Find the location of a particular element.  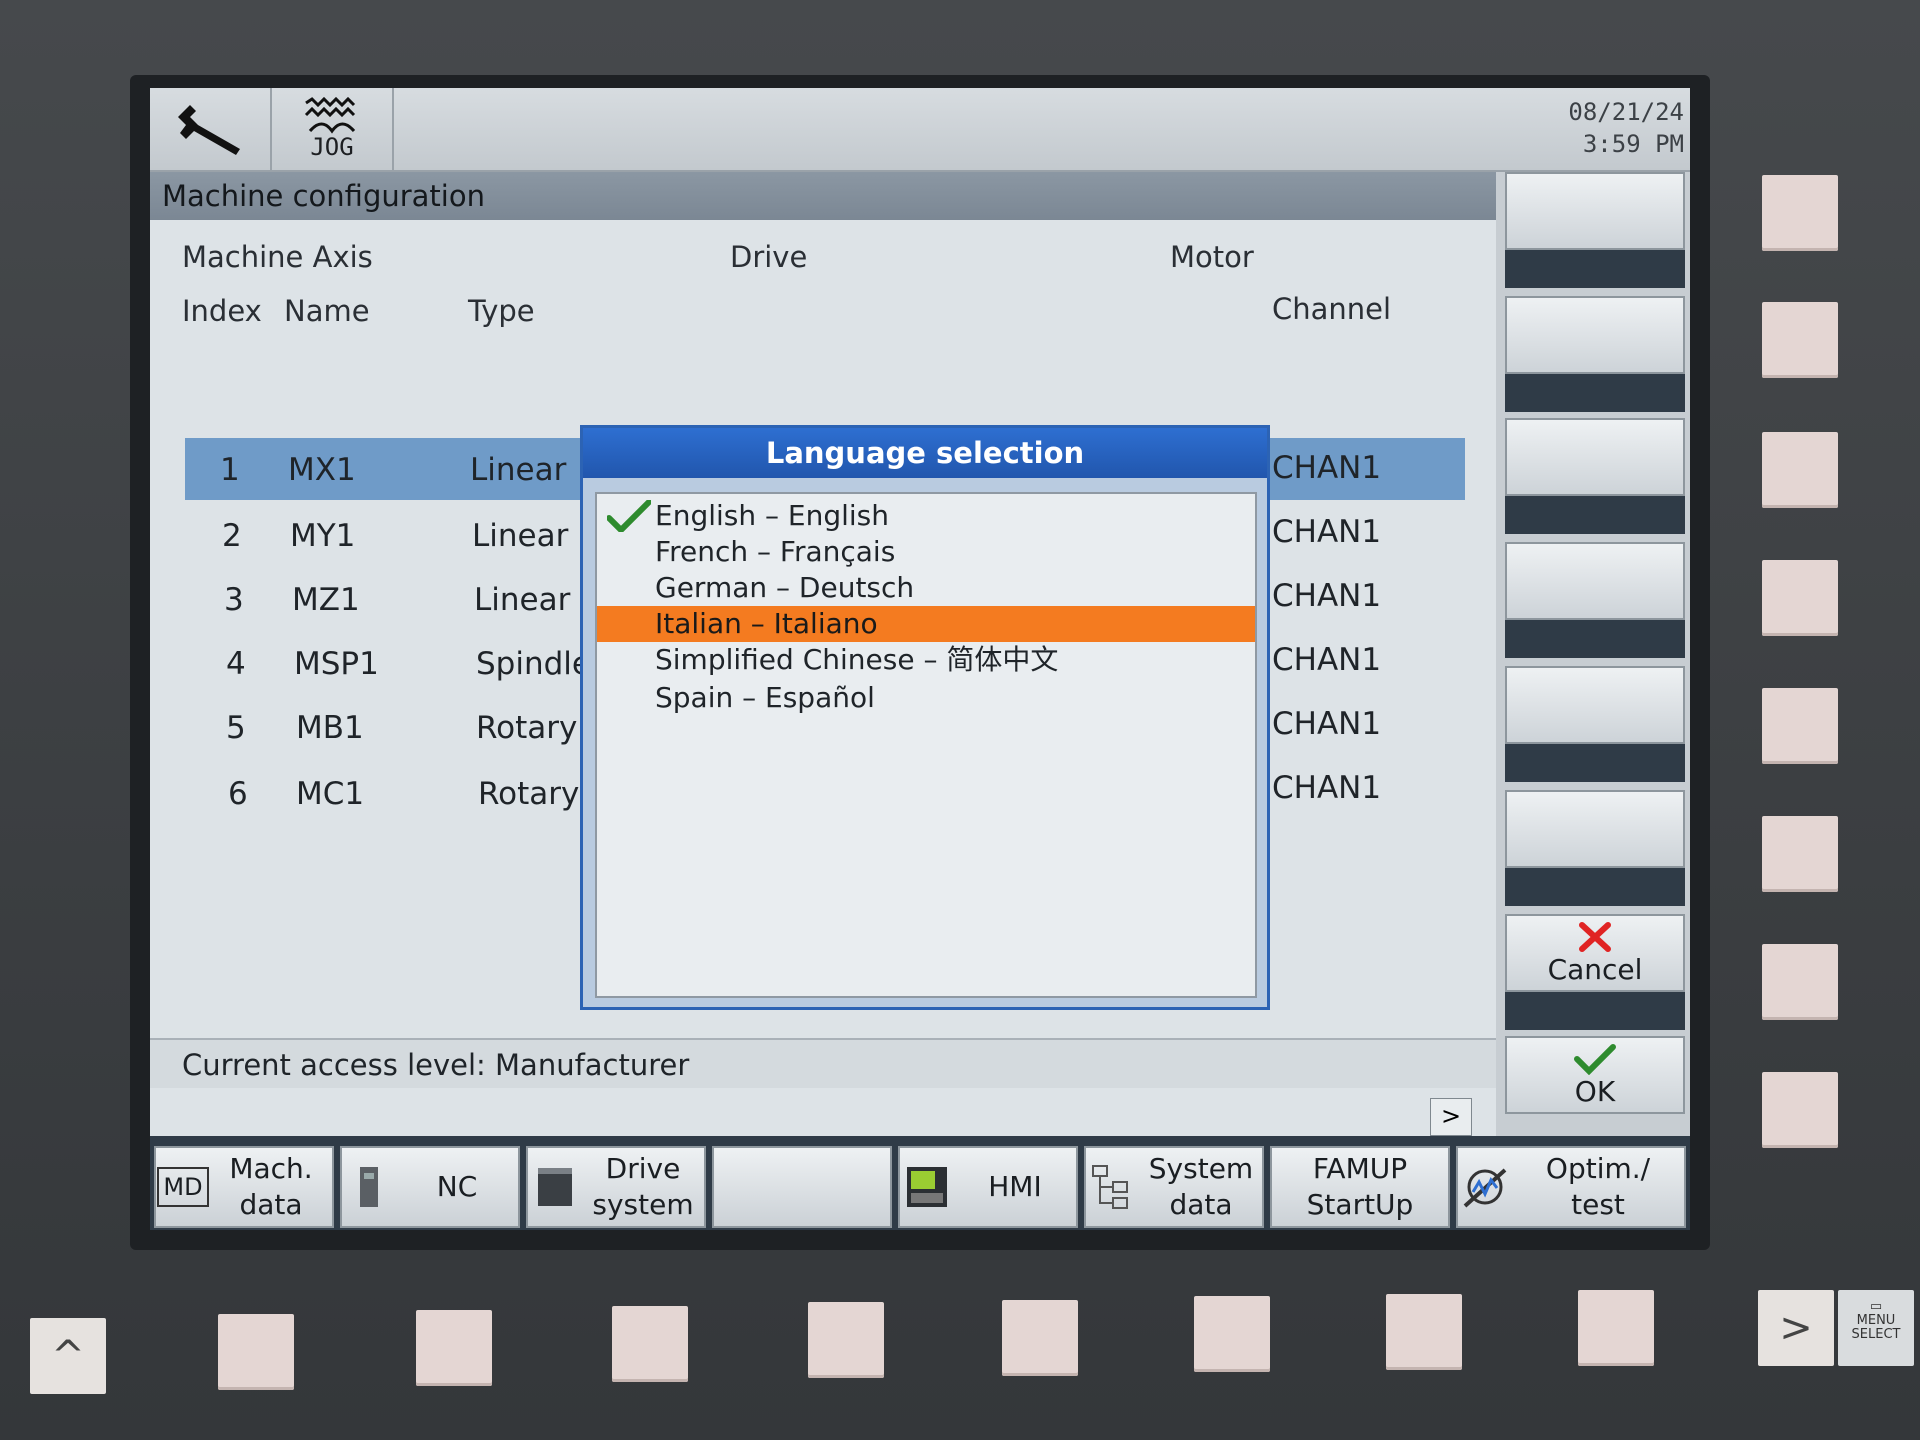

hmi-panel-icon is located at coordinates (927, 1187).